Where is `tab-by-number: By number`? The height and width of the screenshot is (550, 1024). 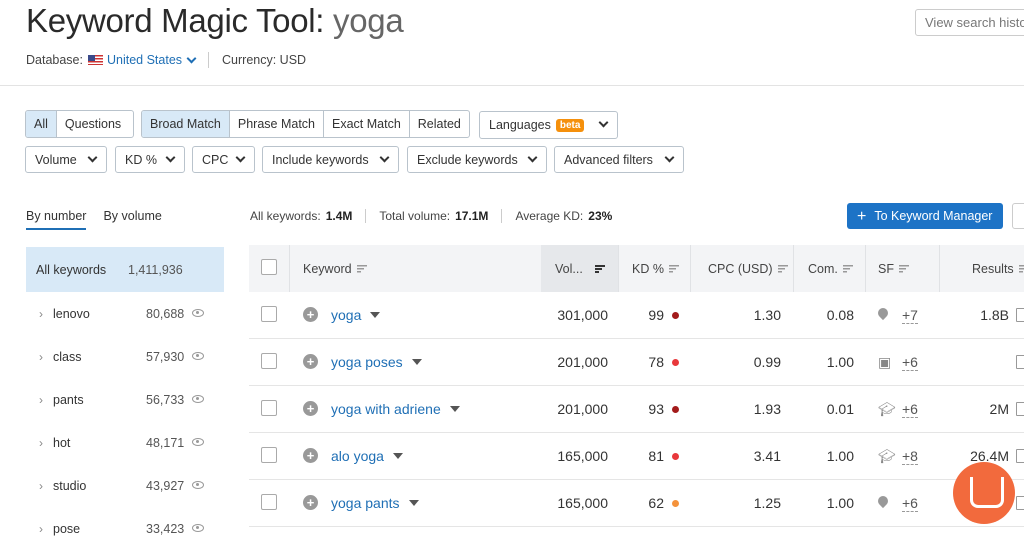
tab-by-number: By number is located at coordinates (56, 219).